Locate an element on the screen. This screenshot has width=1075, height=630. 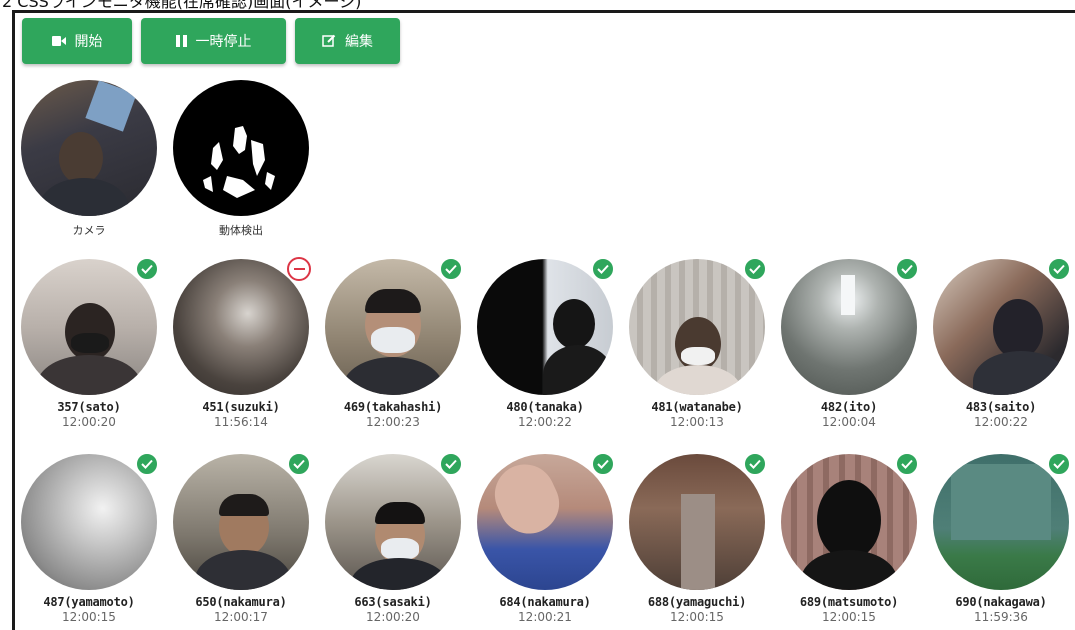
student-tile: 469(takahashi) 12:00:23 is located at coordinates (394, 343).